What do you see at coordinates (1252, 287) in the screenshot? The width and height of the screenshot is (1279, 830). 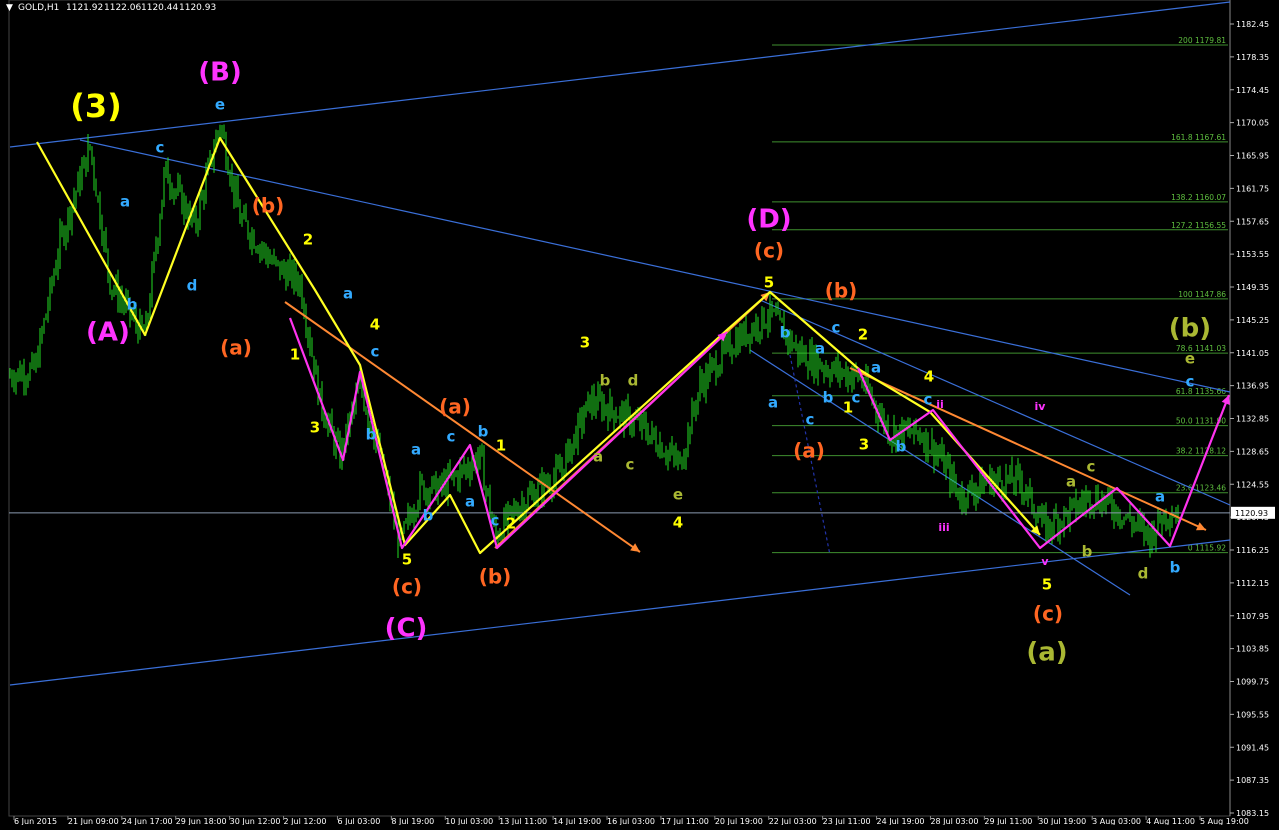 I see `y-tick-label: 1149.35` at bounding box center [1252, 287].